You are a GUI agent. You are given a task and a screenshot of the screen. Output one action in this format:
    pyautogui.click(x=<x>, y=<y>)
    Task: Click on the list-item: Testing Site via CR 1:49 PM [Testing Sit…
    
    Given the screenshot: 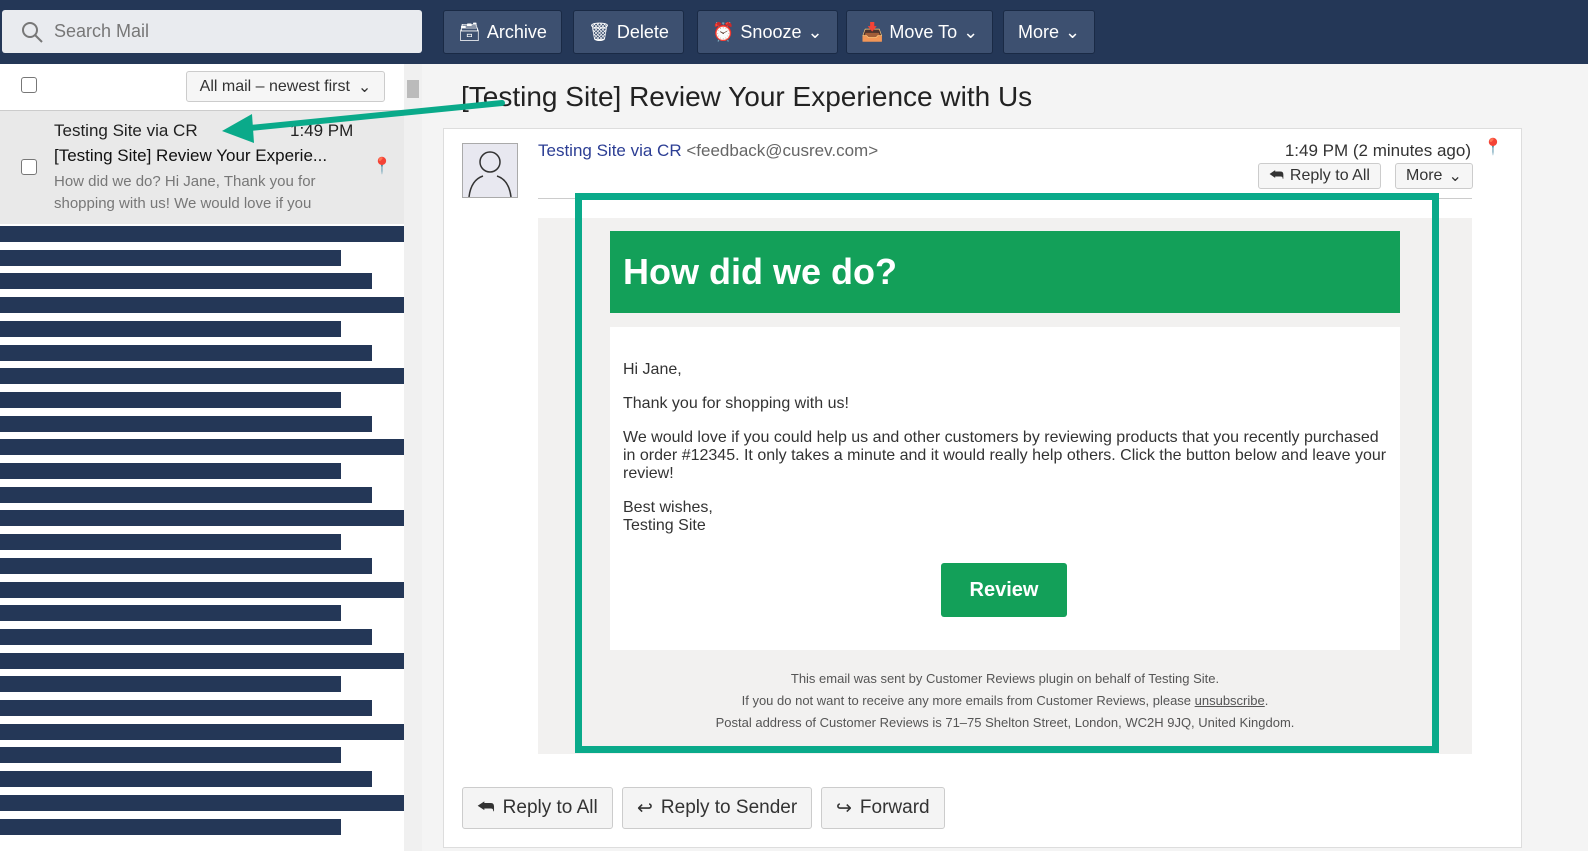 What is the action you would take?
    pyautogui.click(x=202, y=167)
    